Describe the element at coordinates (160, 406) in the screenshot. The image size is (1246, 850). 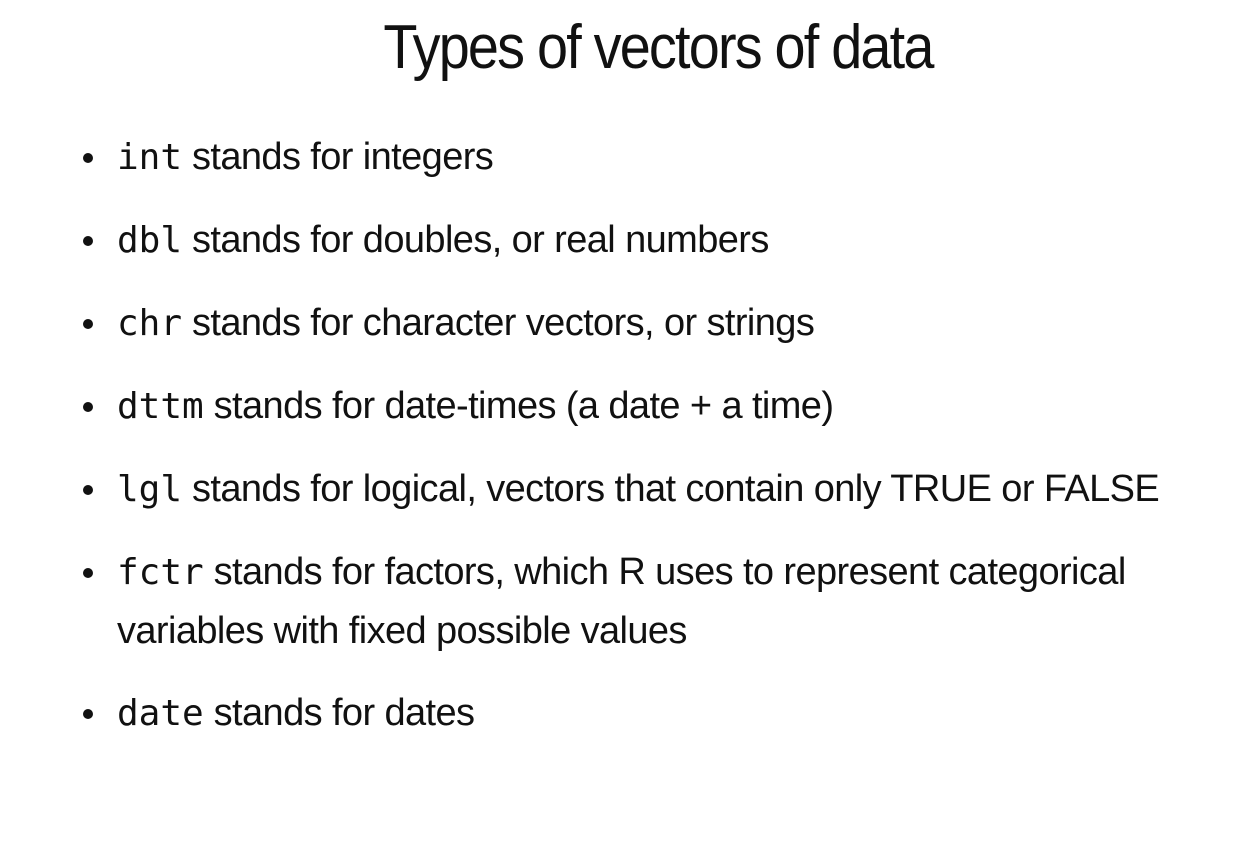
I see `type-code: dttm` at that location.